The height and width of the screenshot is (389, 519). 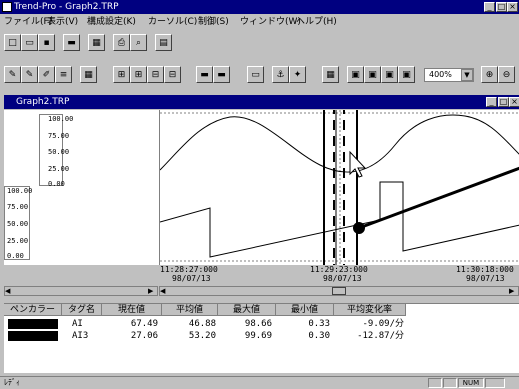 What do you see at coordinates (191, 278) in the screenshot?
I see `date-label-start: 98/07/13` at bounding box center [191, 278].